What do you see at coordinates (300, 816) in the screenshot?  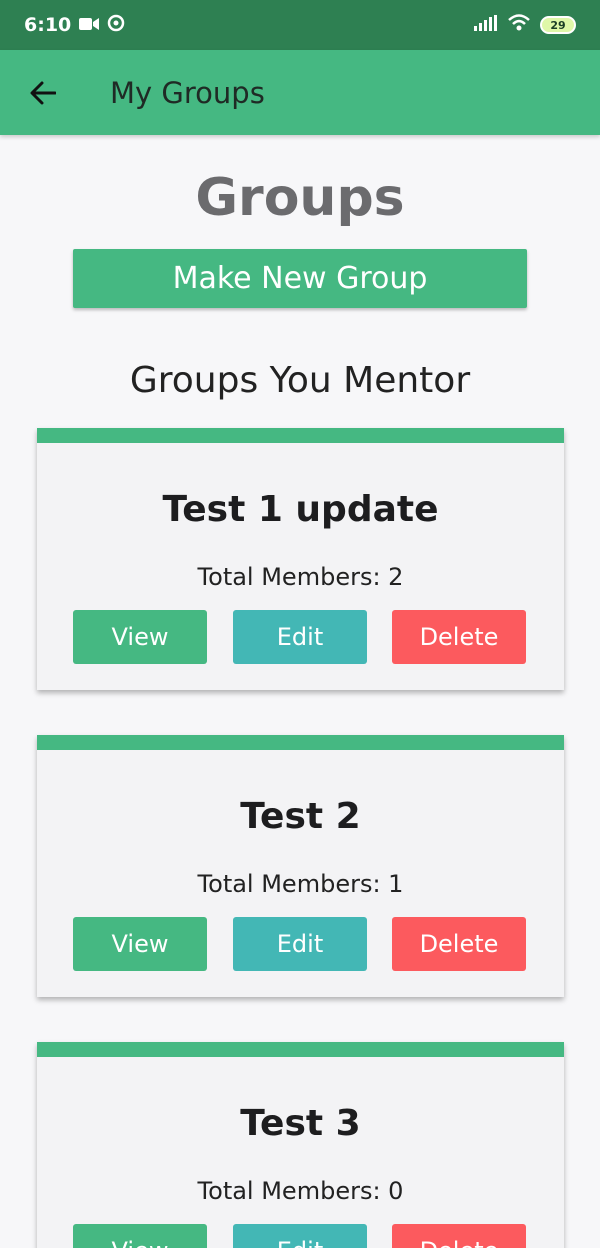 I see `group-name: Test 2` at bounding box center [300, 816].